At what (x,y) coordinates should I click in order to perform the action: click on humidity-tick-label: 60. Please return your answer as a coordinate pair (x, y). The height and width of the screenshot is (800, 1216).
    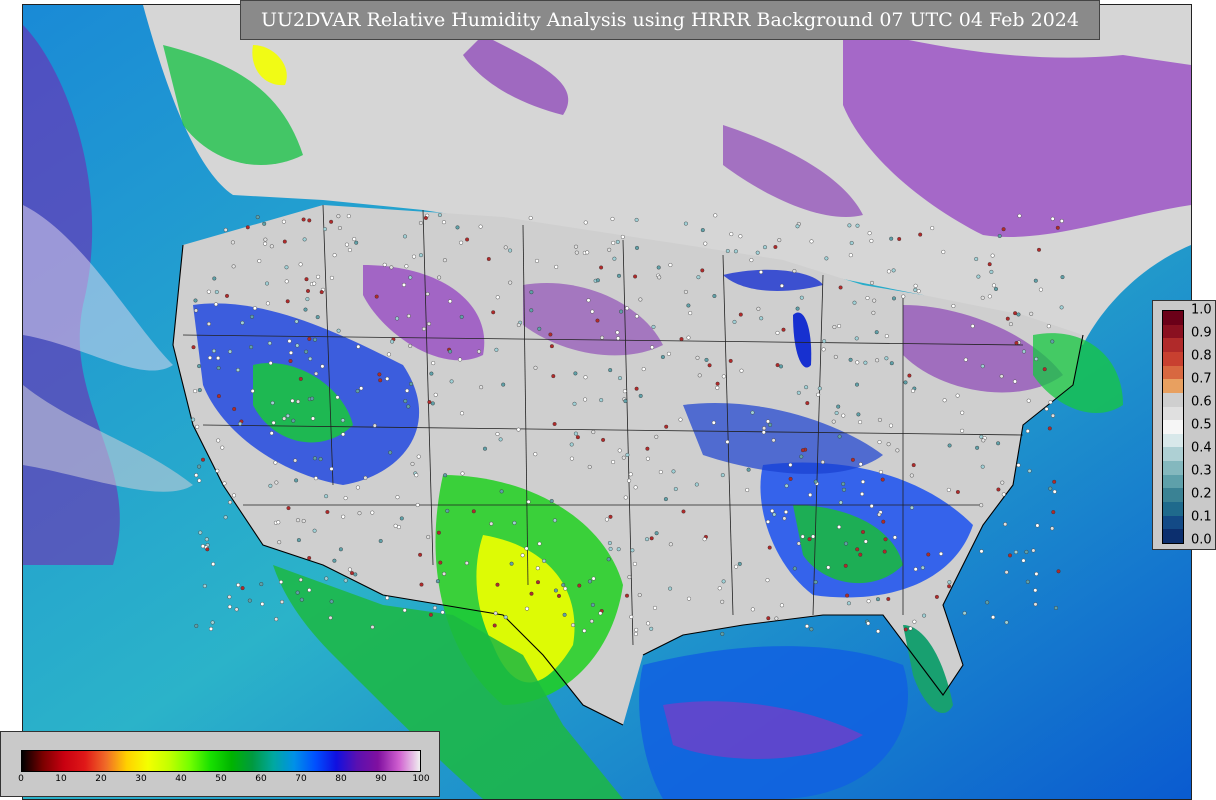
    Looking at the image, I should click on (261, 779).